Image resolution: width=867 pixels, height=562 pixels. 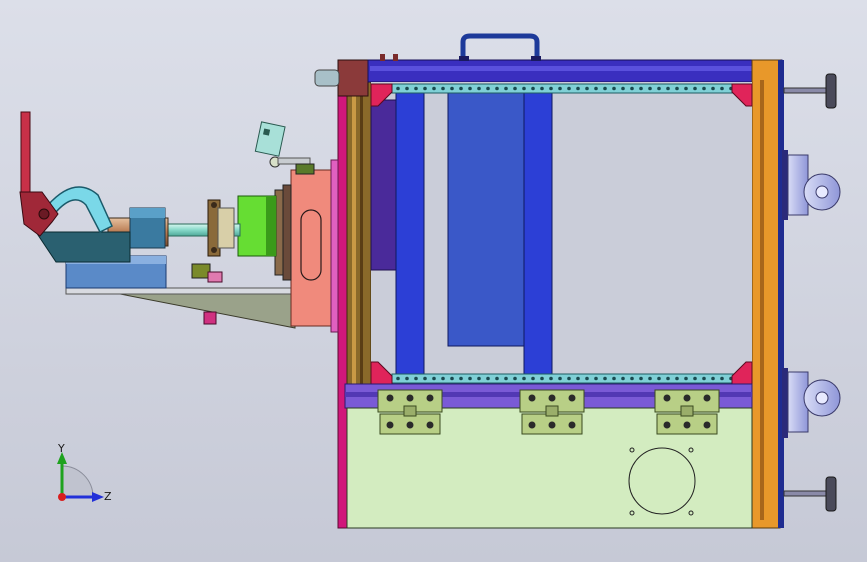 What do you see at coordinates (226, 228) in the screenshot?
I see `rod-nut` at bounding box center [226, 228].